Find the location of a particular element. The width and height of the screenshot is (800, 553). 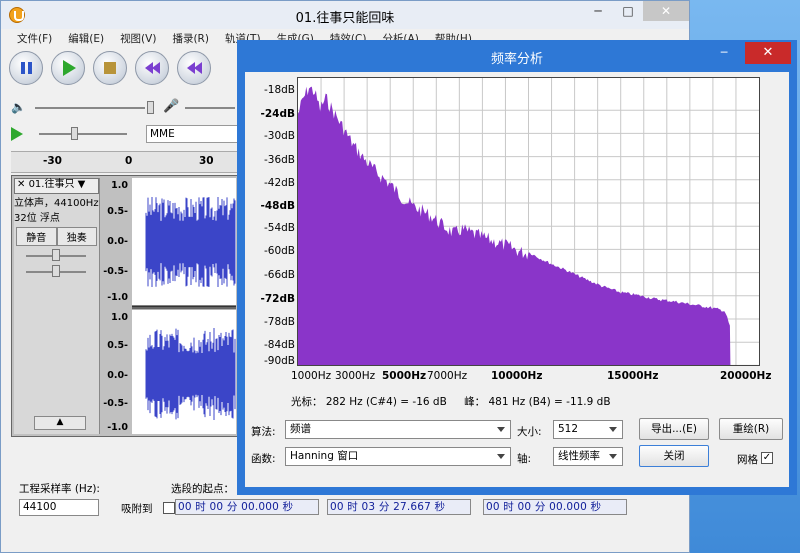

skip-start-icon is located at coordinates (155, 68).